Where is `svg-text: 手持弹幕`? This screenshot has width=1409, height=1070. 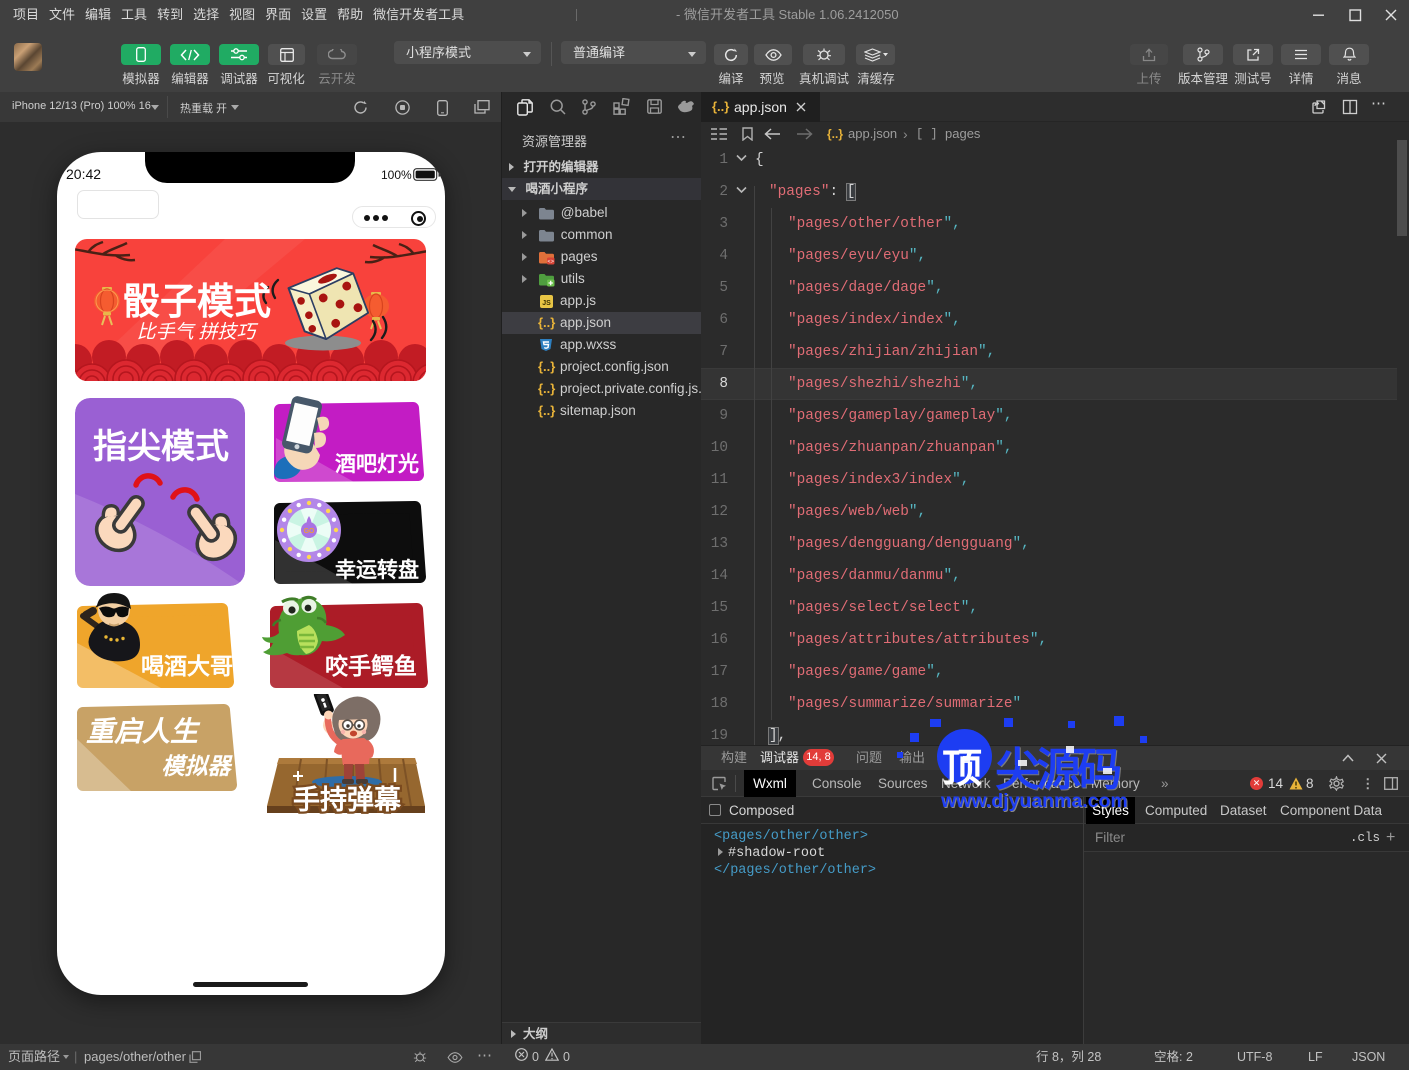
svg-text: 手持弹幕 is located at coordinates (347, 800).